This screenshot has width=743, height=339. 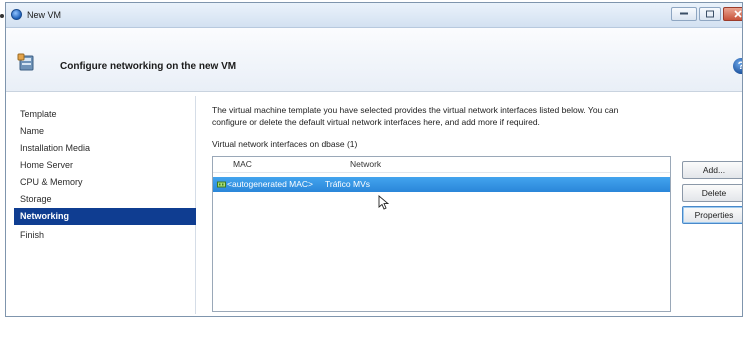 I want to click on maximize-button, so click(x=710, y=14).